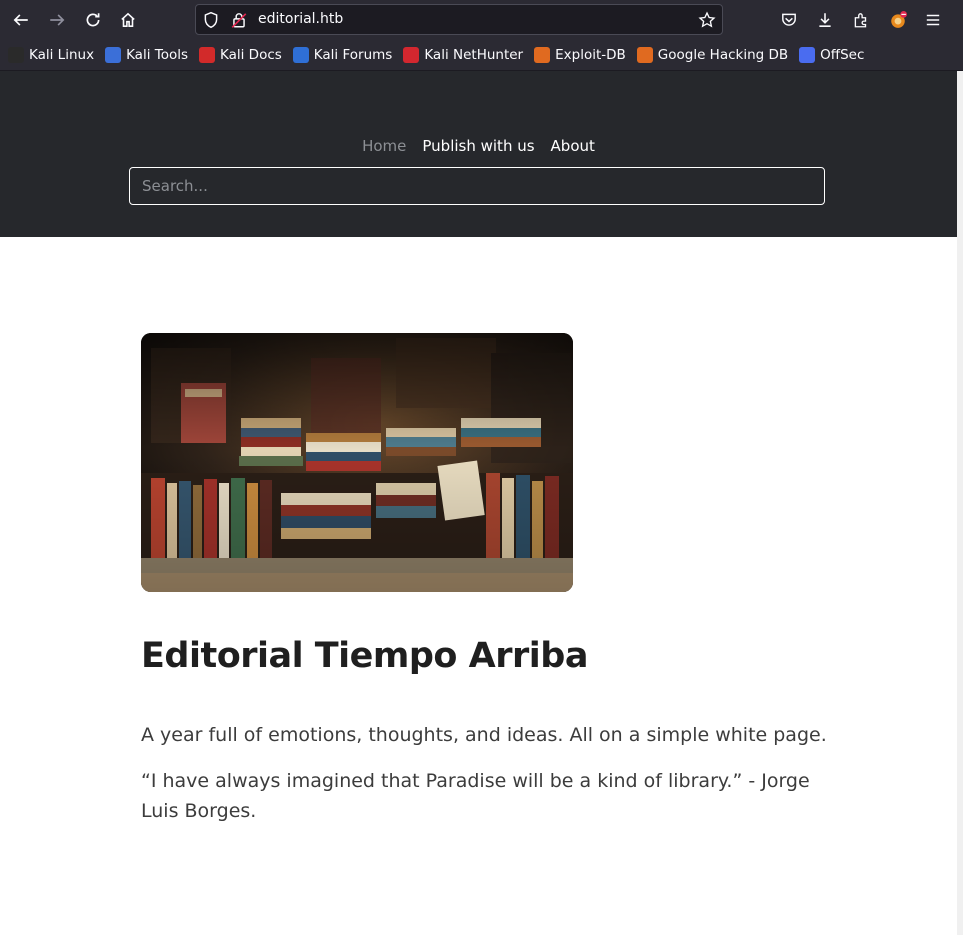 The image size is (963, 935). I want to click on forward-arrow-icon, so click(57, 20).